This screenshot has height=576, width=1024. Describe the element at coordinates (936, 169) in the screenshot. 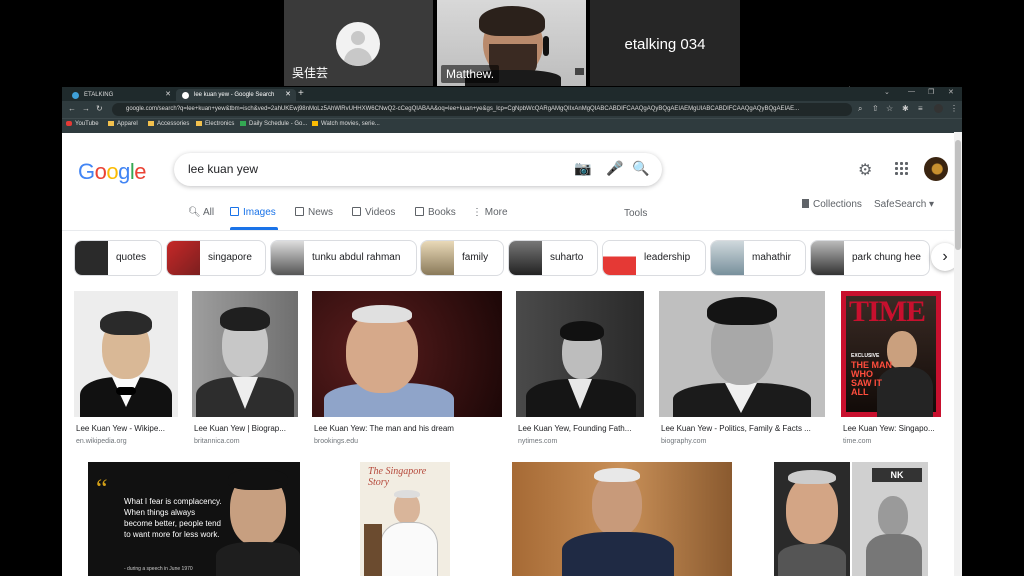

I see `avatar` at that location.